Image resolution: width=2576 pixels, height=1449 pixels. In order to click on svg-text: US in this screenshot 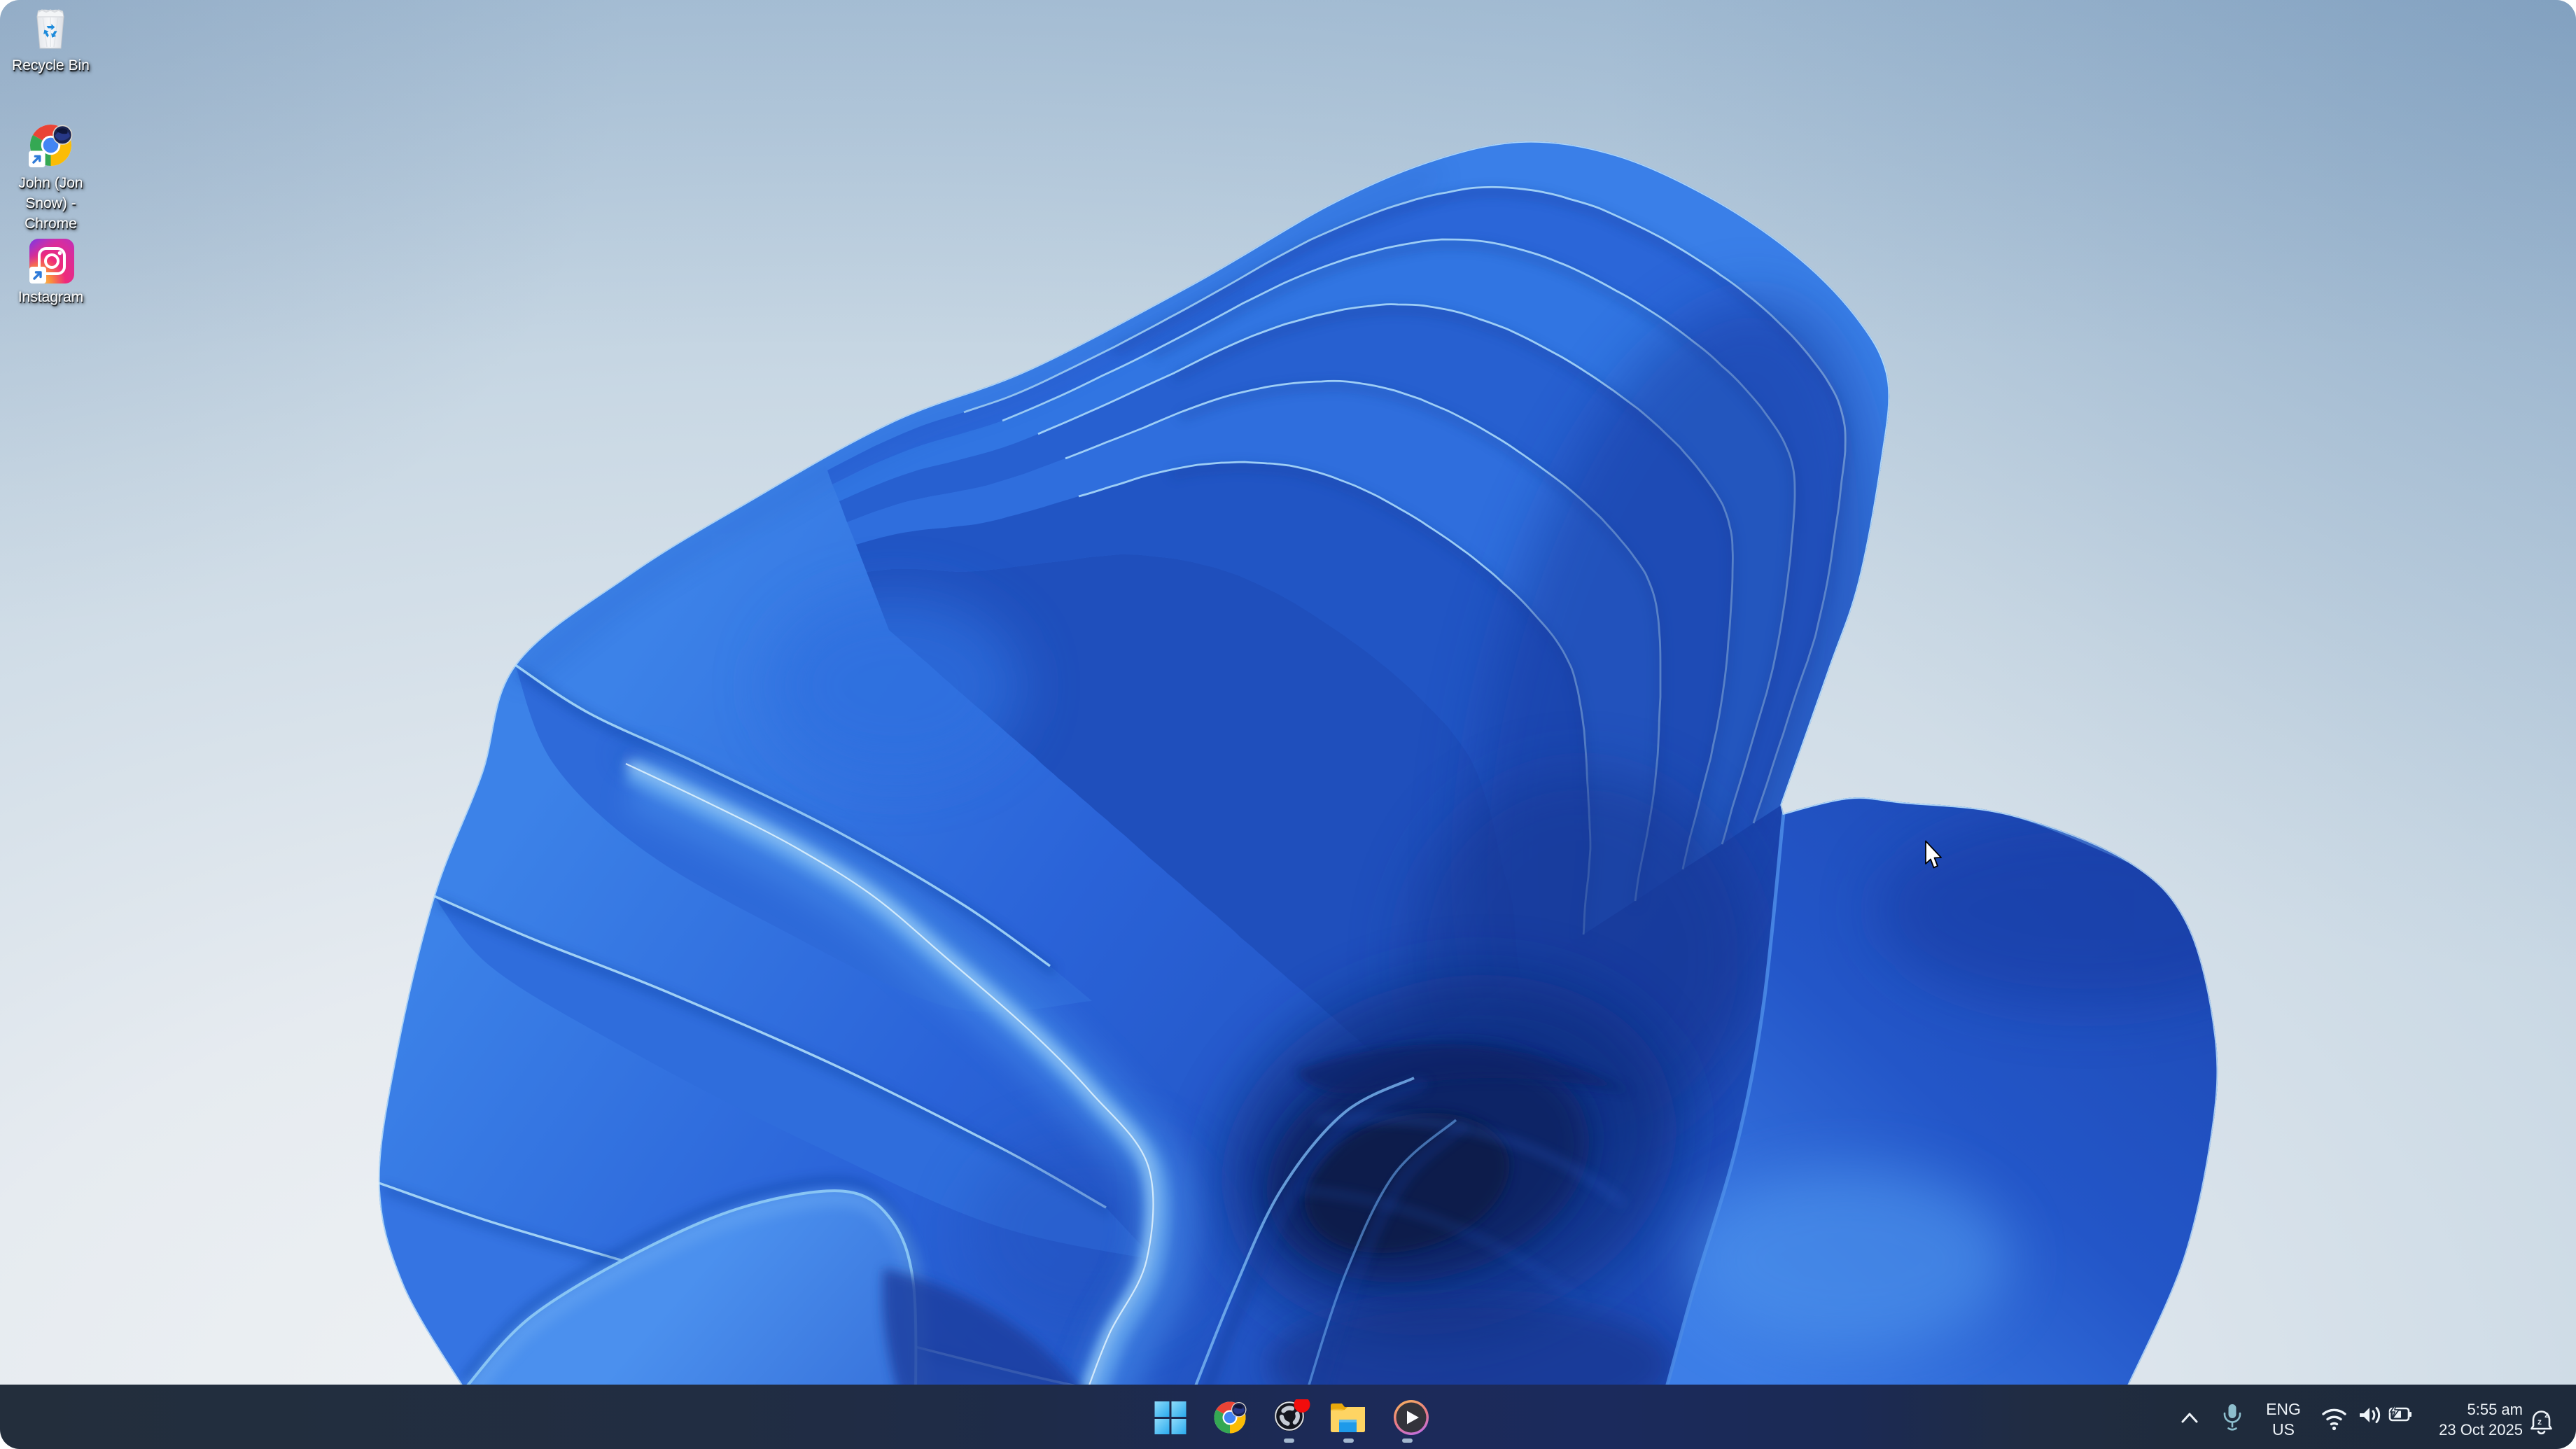, I will do `click(2283, 1429)`.